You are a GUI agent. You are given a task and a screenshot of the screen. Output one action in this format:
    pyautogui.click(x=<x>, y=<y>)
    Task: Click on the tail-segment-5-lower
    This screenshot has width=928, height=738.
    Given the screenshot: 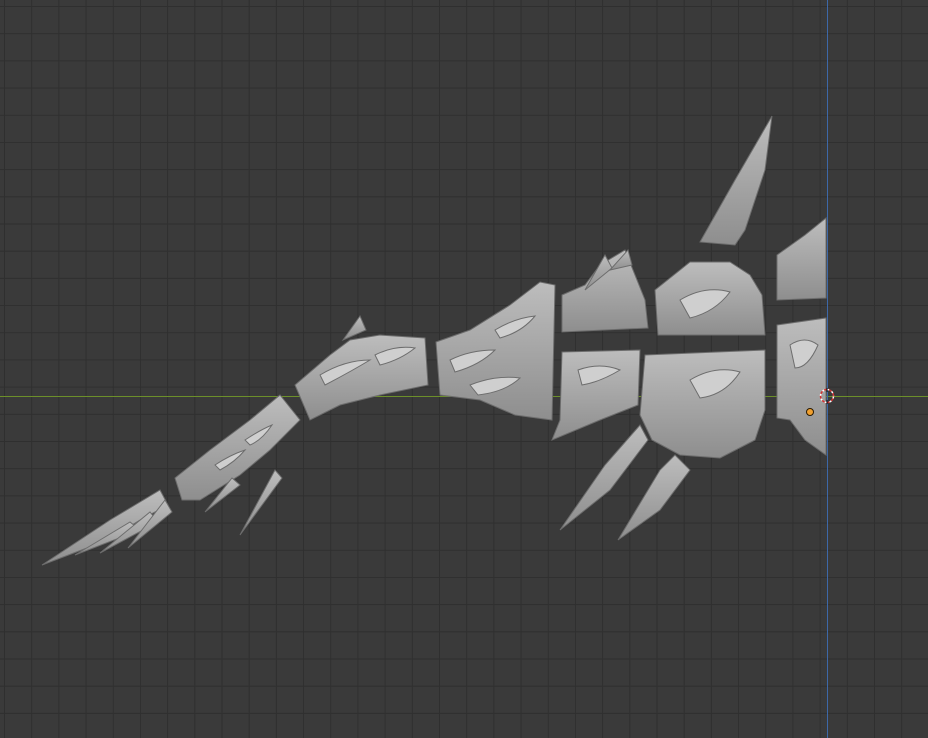 What is the action you would take?
    pyautogui.click(x=596, y=395)
    